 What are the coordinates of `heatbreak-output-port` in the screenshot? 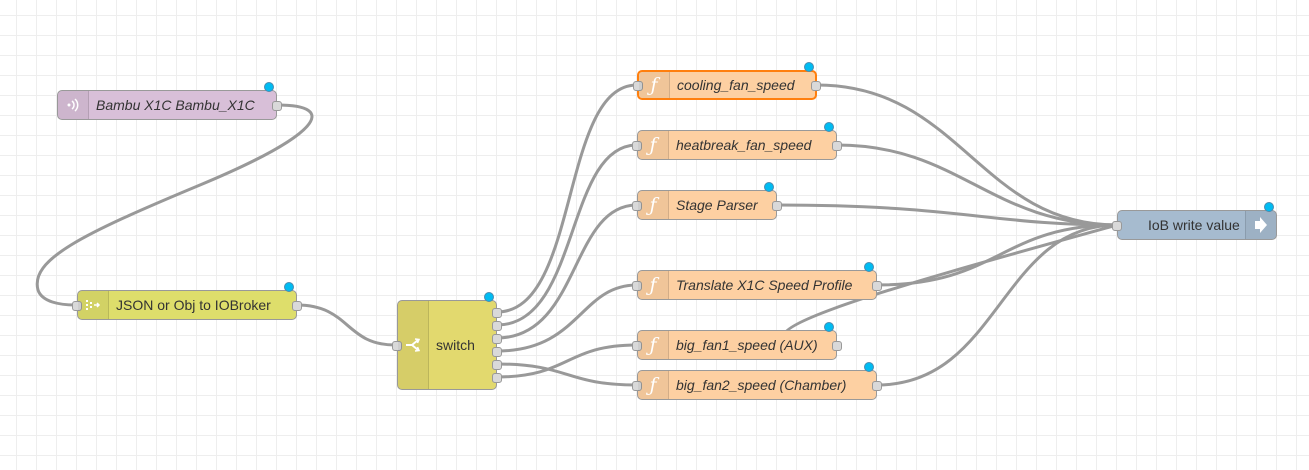 It's located at (837, 146).